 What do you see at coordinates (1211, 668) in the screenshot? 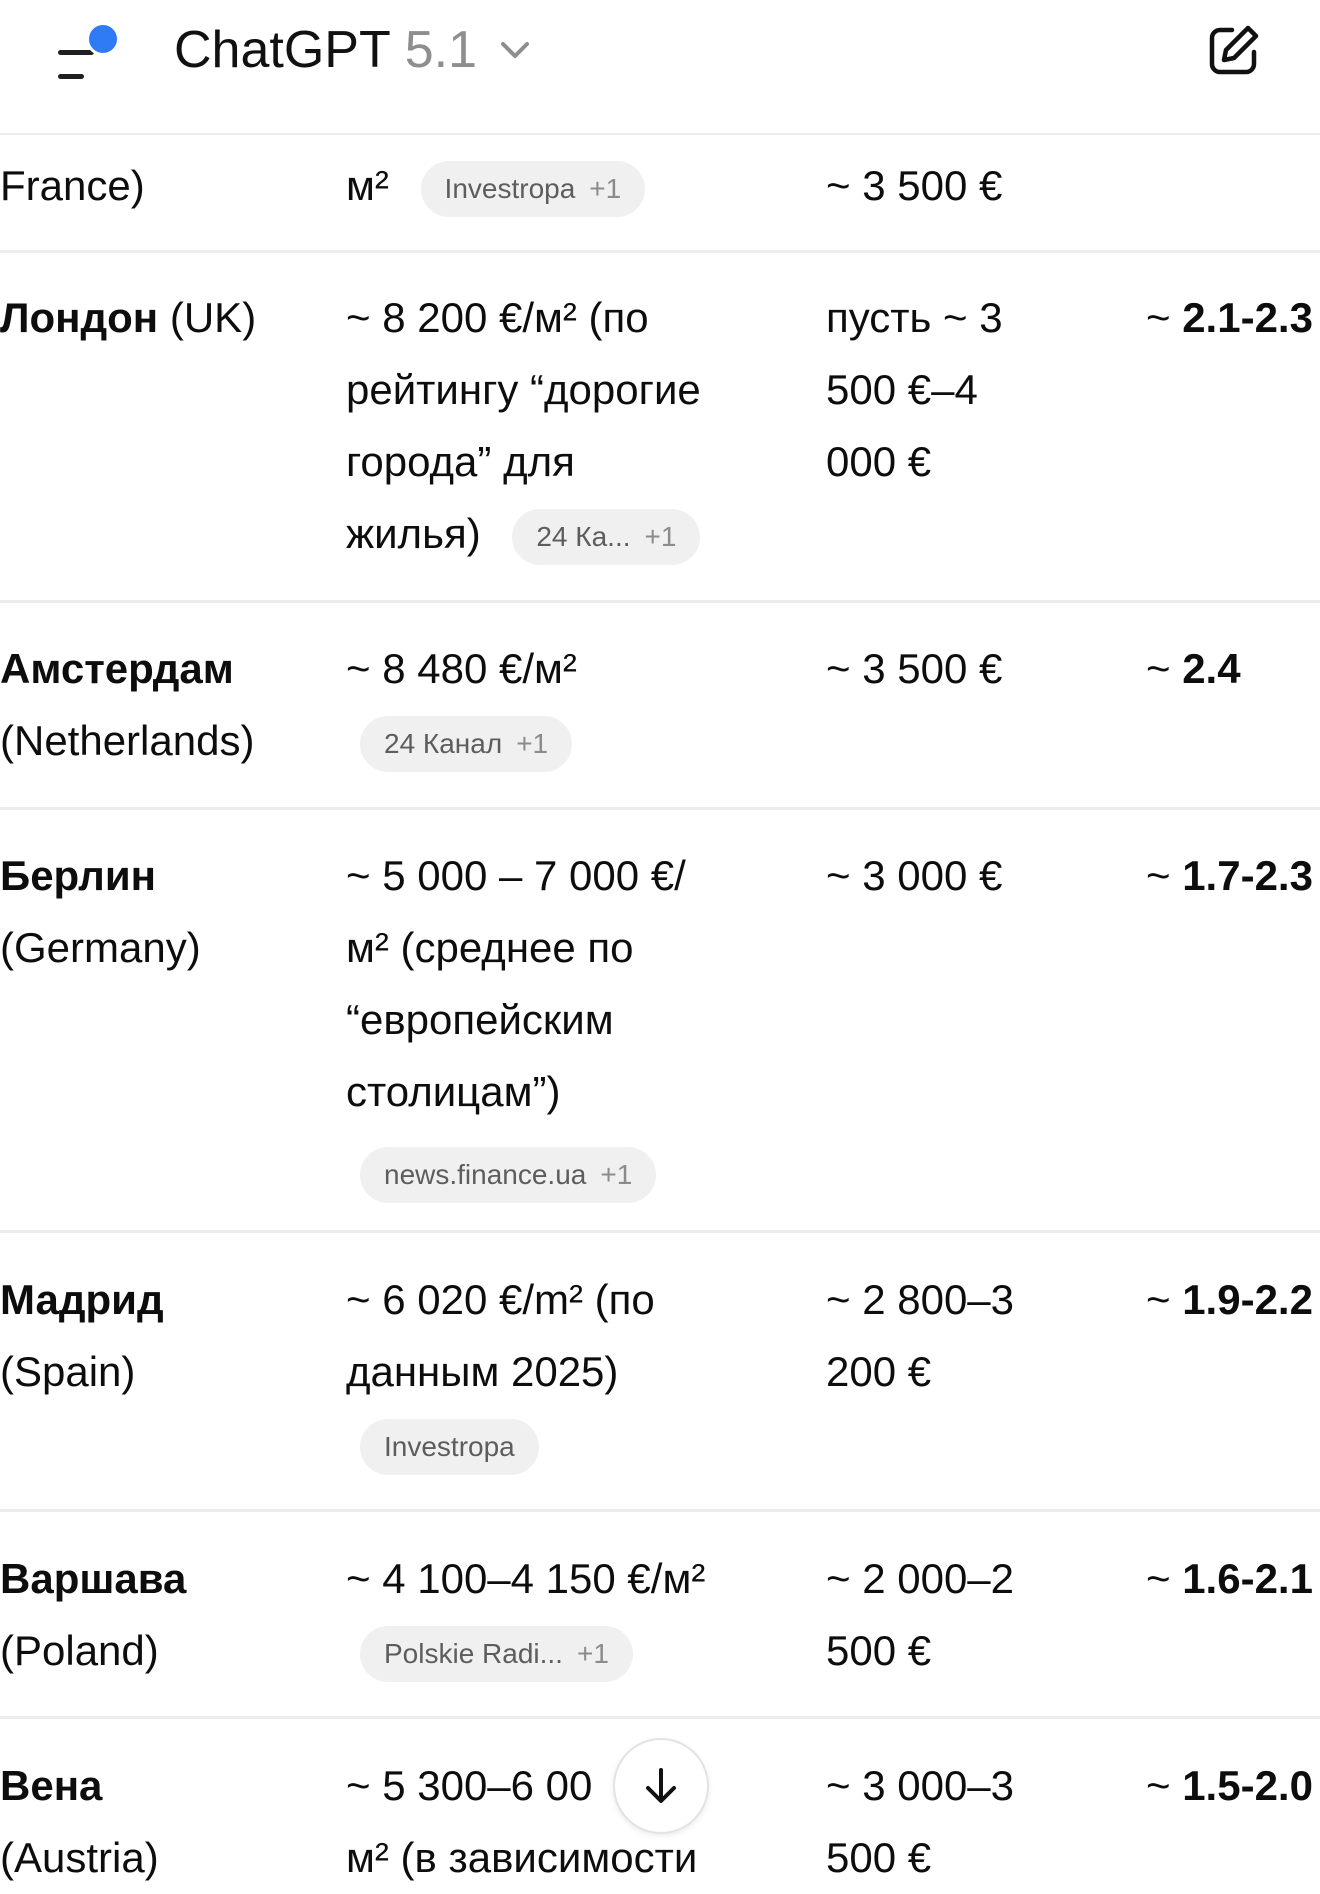
I see `ratio-value: 2.4` at bounding box center [1211, 668].